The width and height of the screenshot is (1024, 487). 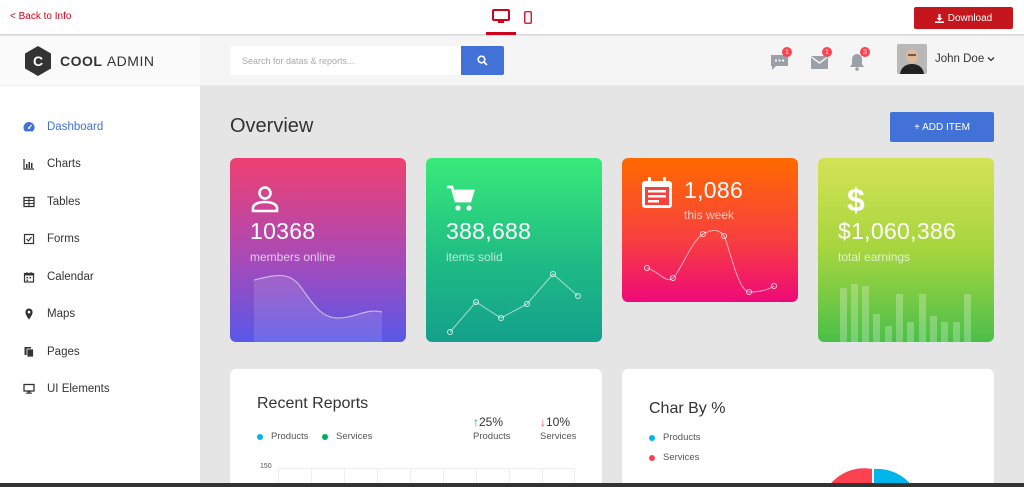 I want to click on chevron-down-icon, so click(x=991, y=59).